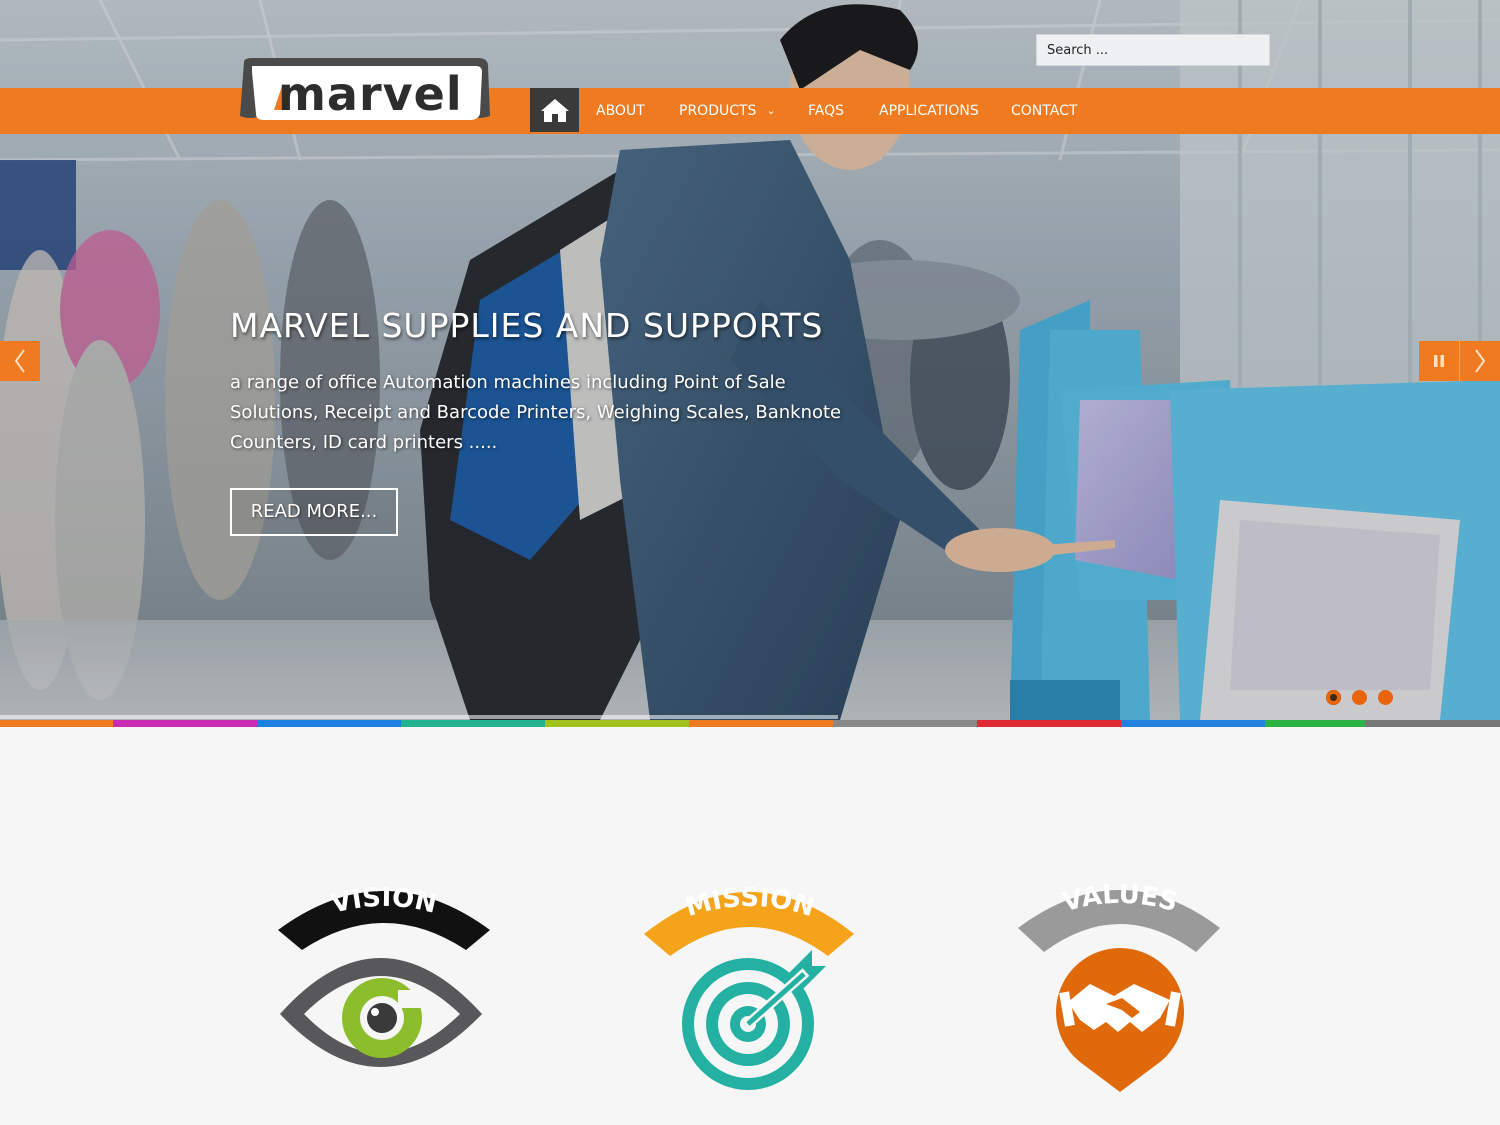 Image resolution: width=1500 pixels, height=1125 pixels. I want to click on slide-pagination, so click(1359, 697).